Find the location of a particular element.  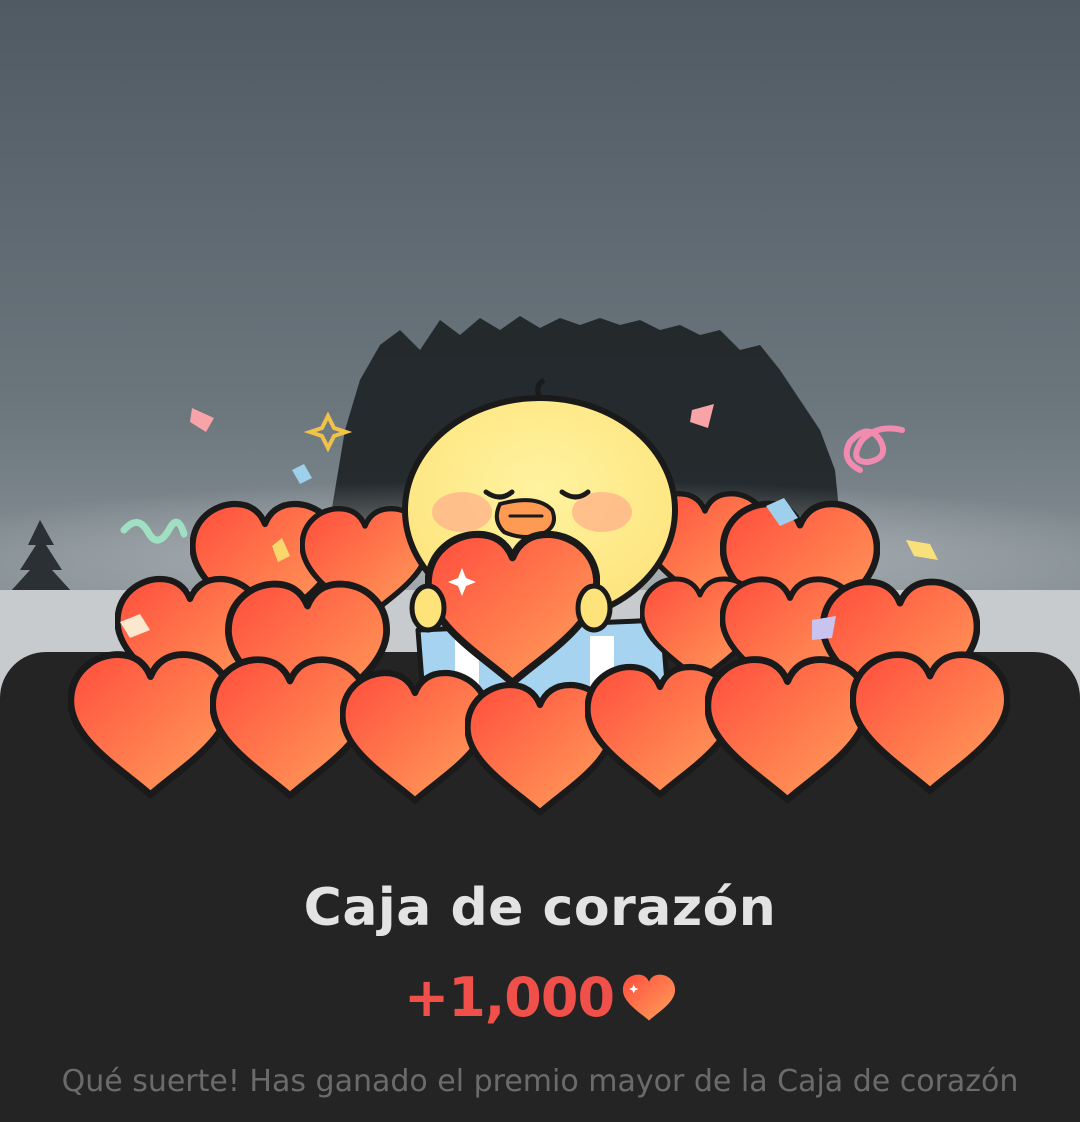

heart-icon is located at coordinates (649, 997).